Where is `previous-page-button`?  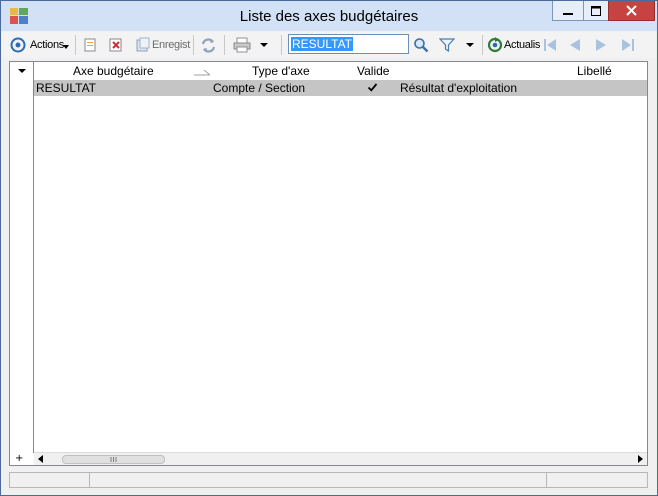
previous-page-button is located at coordinates (575, 45).